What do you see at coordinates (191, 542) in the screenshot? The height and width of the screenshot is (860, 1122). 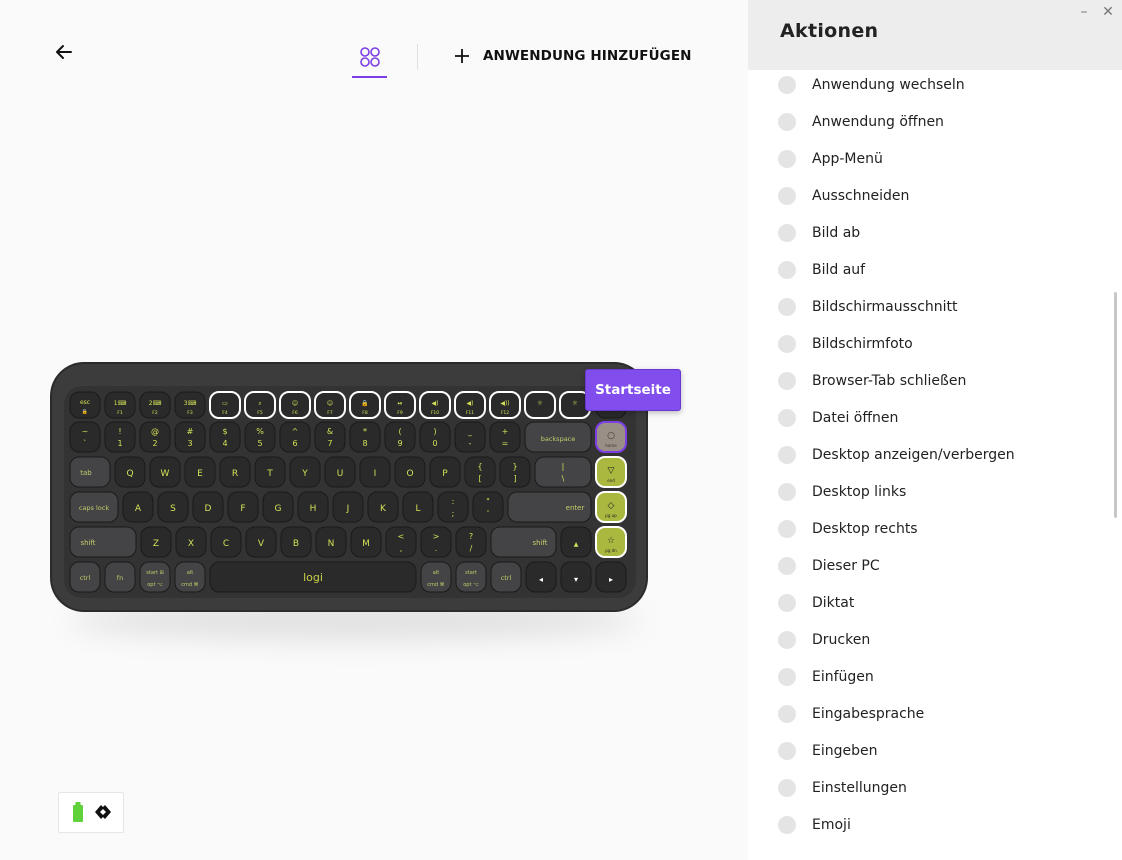 I see `letter-key: X` at bounding box center [191, 542].